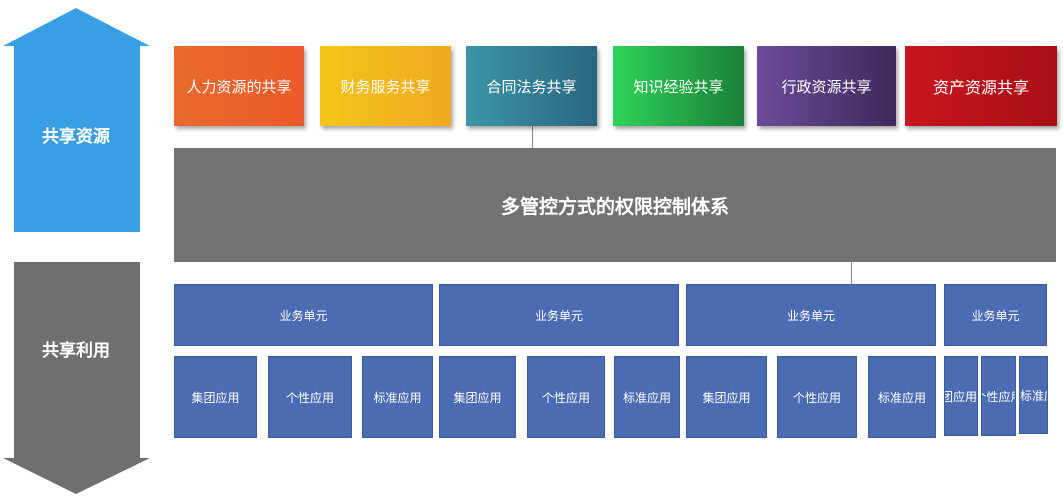 This screenshot has height=499, width=1063. What do you see at coordinates (76, 351) in the screenshot?
I see `shared-utilization-label: 共享利用` at bounding box center [76, 351].